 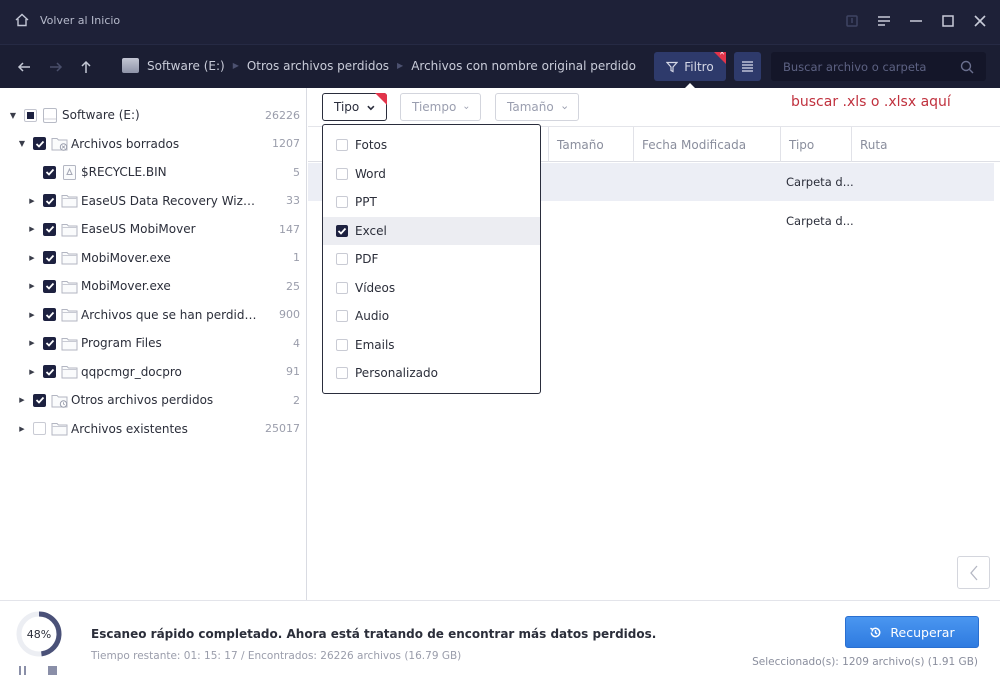 What do you see at coordinates (431, 230) in the screenshot?
I see `type-option: Excel` at bounding box center [431, 230].